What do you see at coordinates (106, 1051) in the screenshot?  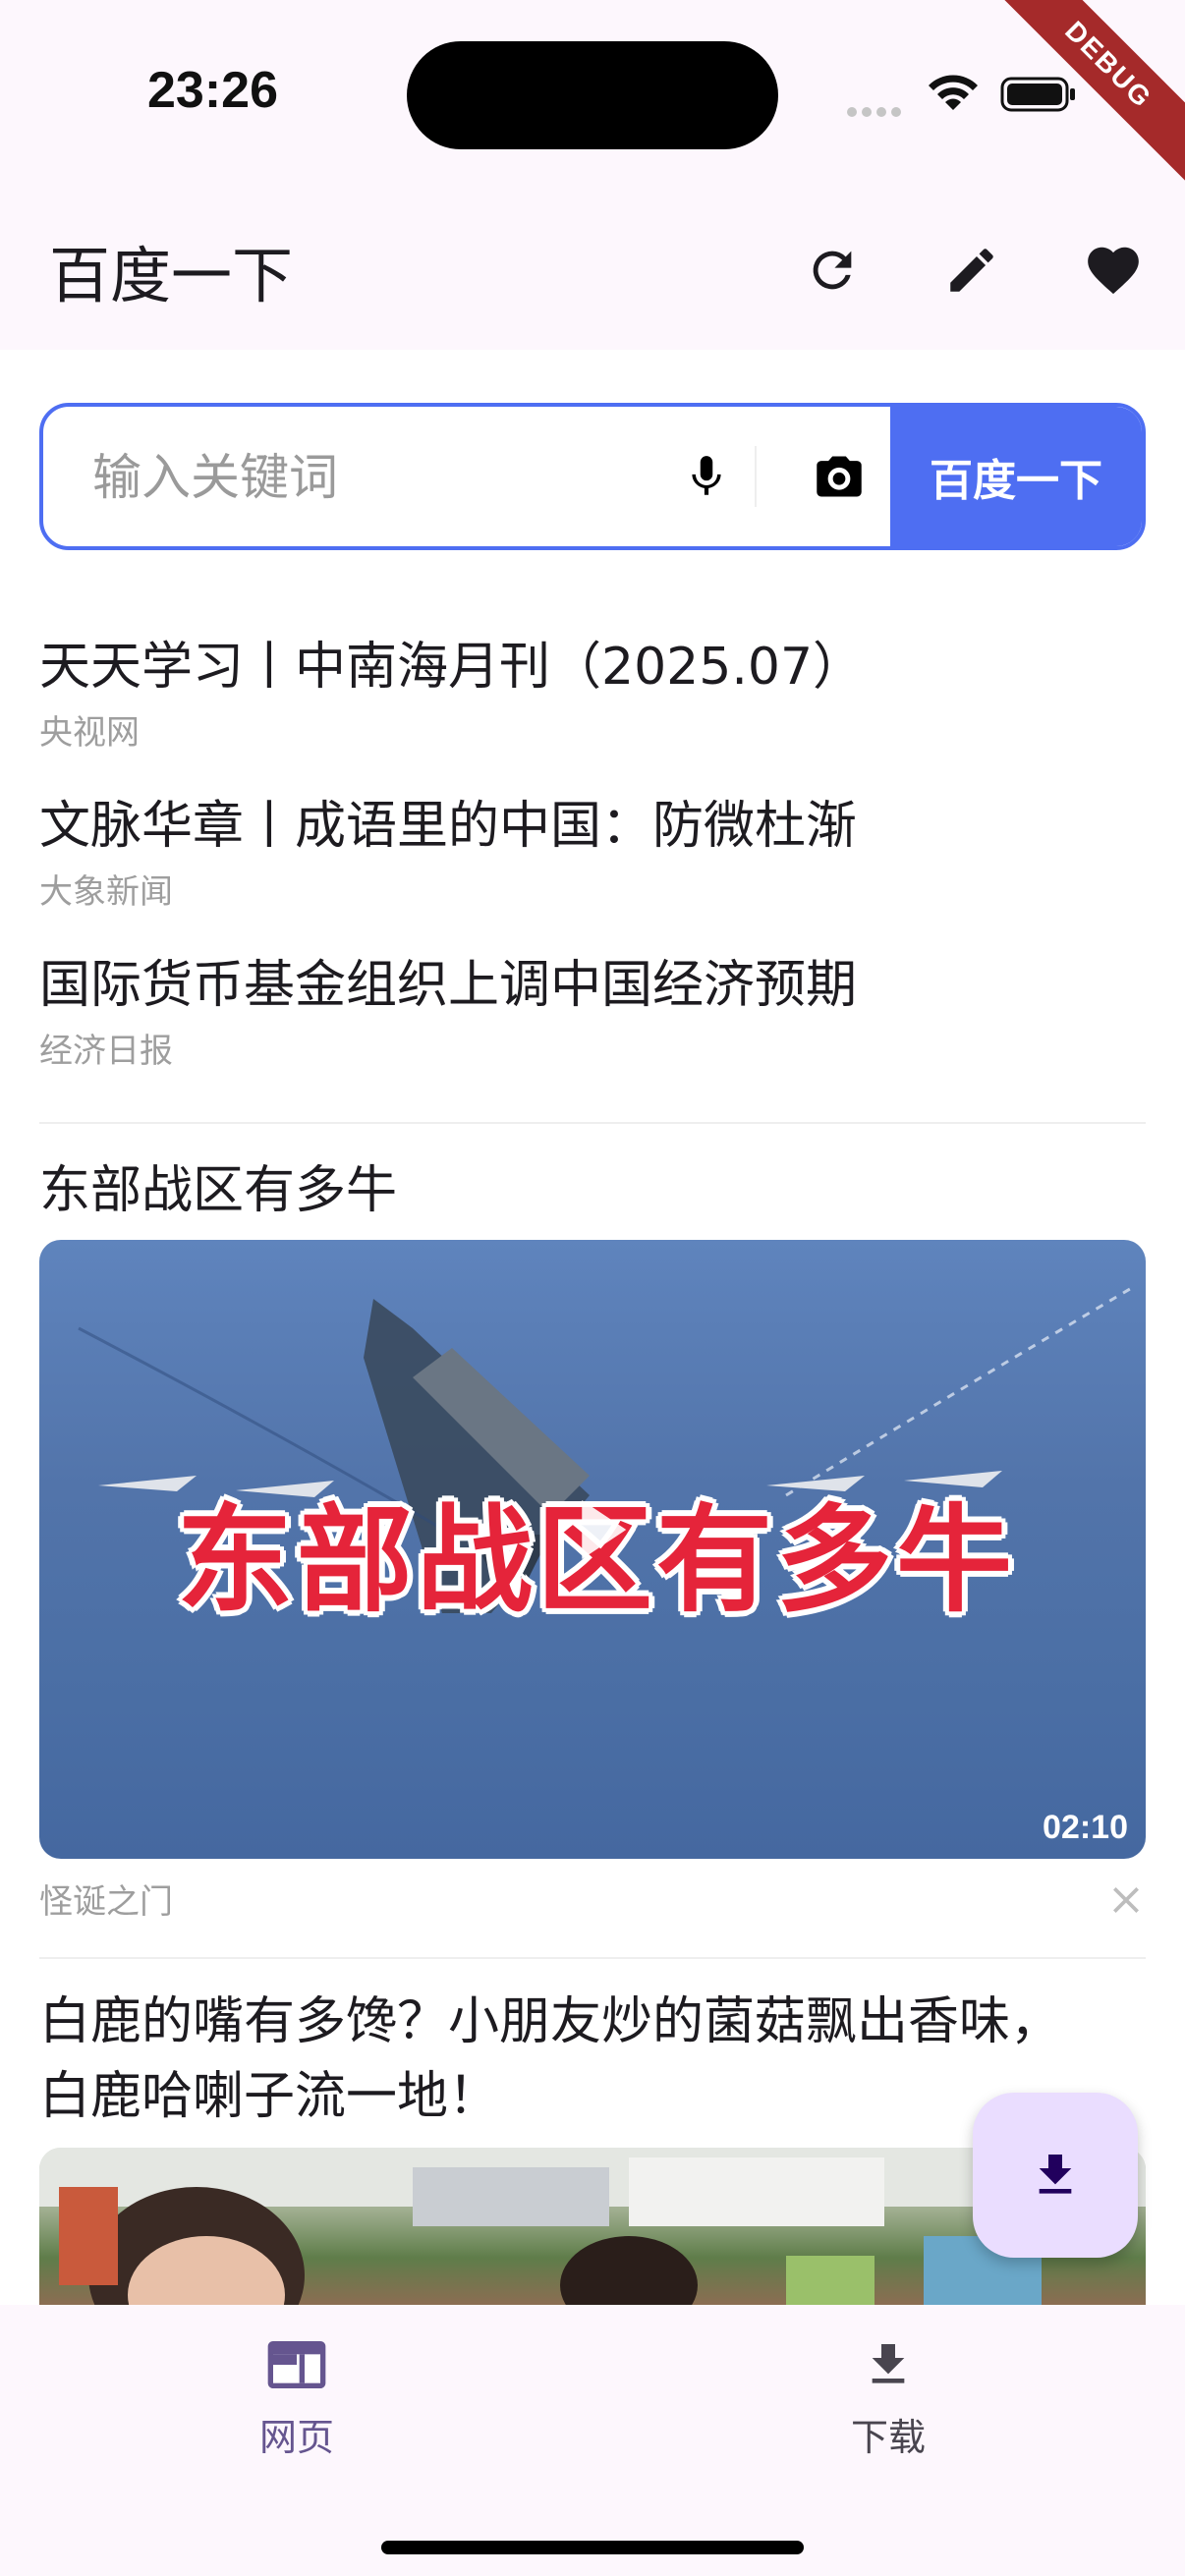 I see `news-source: 经济日报` at bounding box center [106, 1051].